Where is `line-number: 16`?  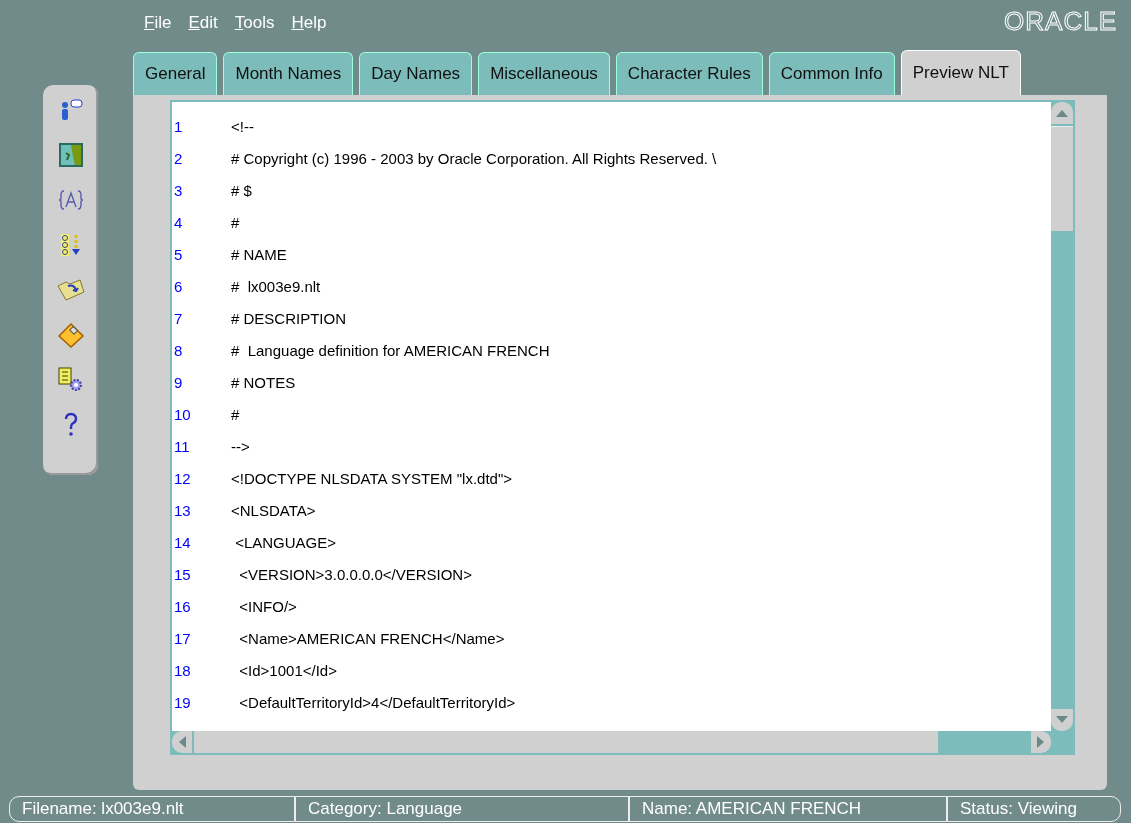
line-number: 16 is located at coordinates (182, 606).